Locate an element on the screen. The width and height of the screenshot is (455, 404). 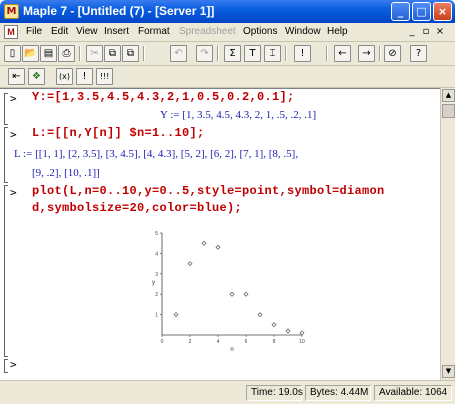
paste-icon: ⧉ is located at coordinates (130, 53).